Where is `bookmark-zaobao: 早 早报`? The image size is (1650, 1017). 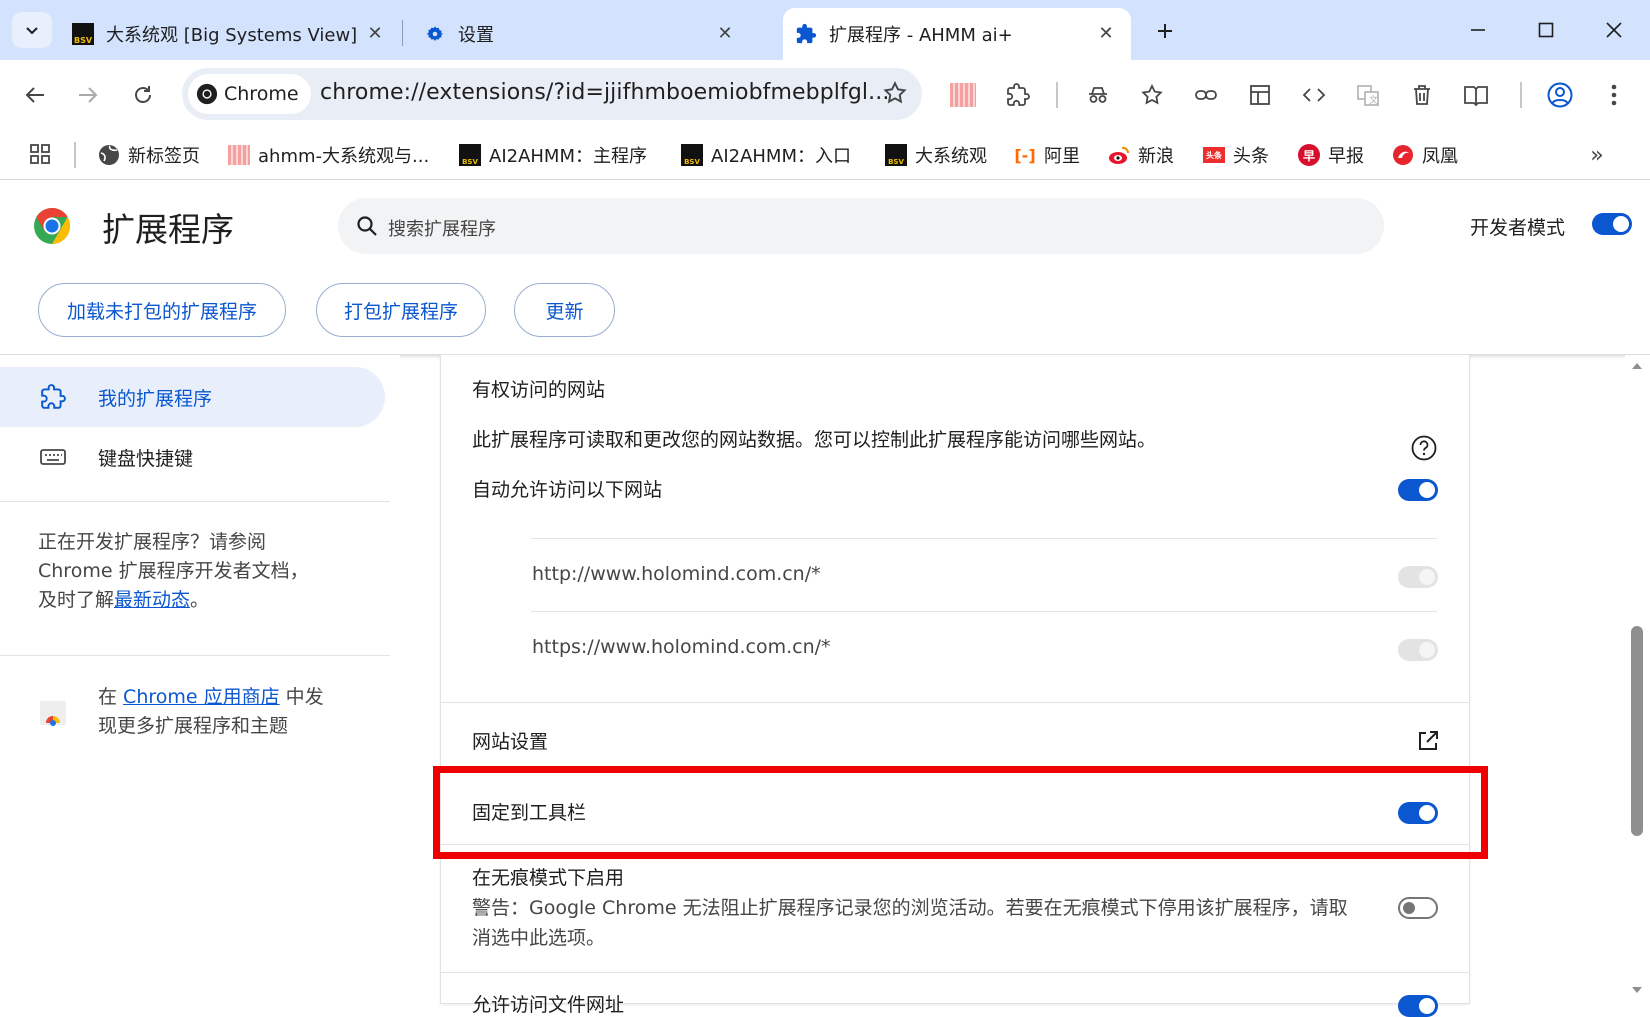 bookmark-zaobao: 早 早报 is located at coordinates (1331, 155).